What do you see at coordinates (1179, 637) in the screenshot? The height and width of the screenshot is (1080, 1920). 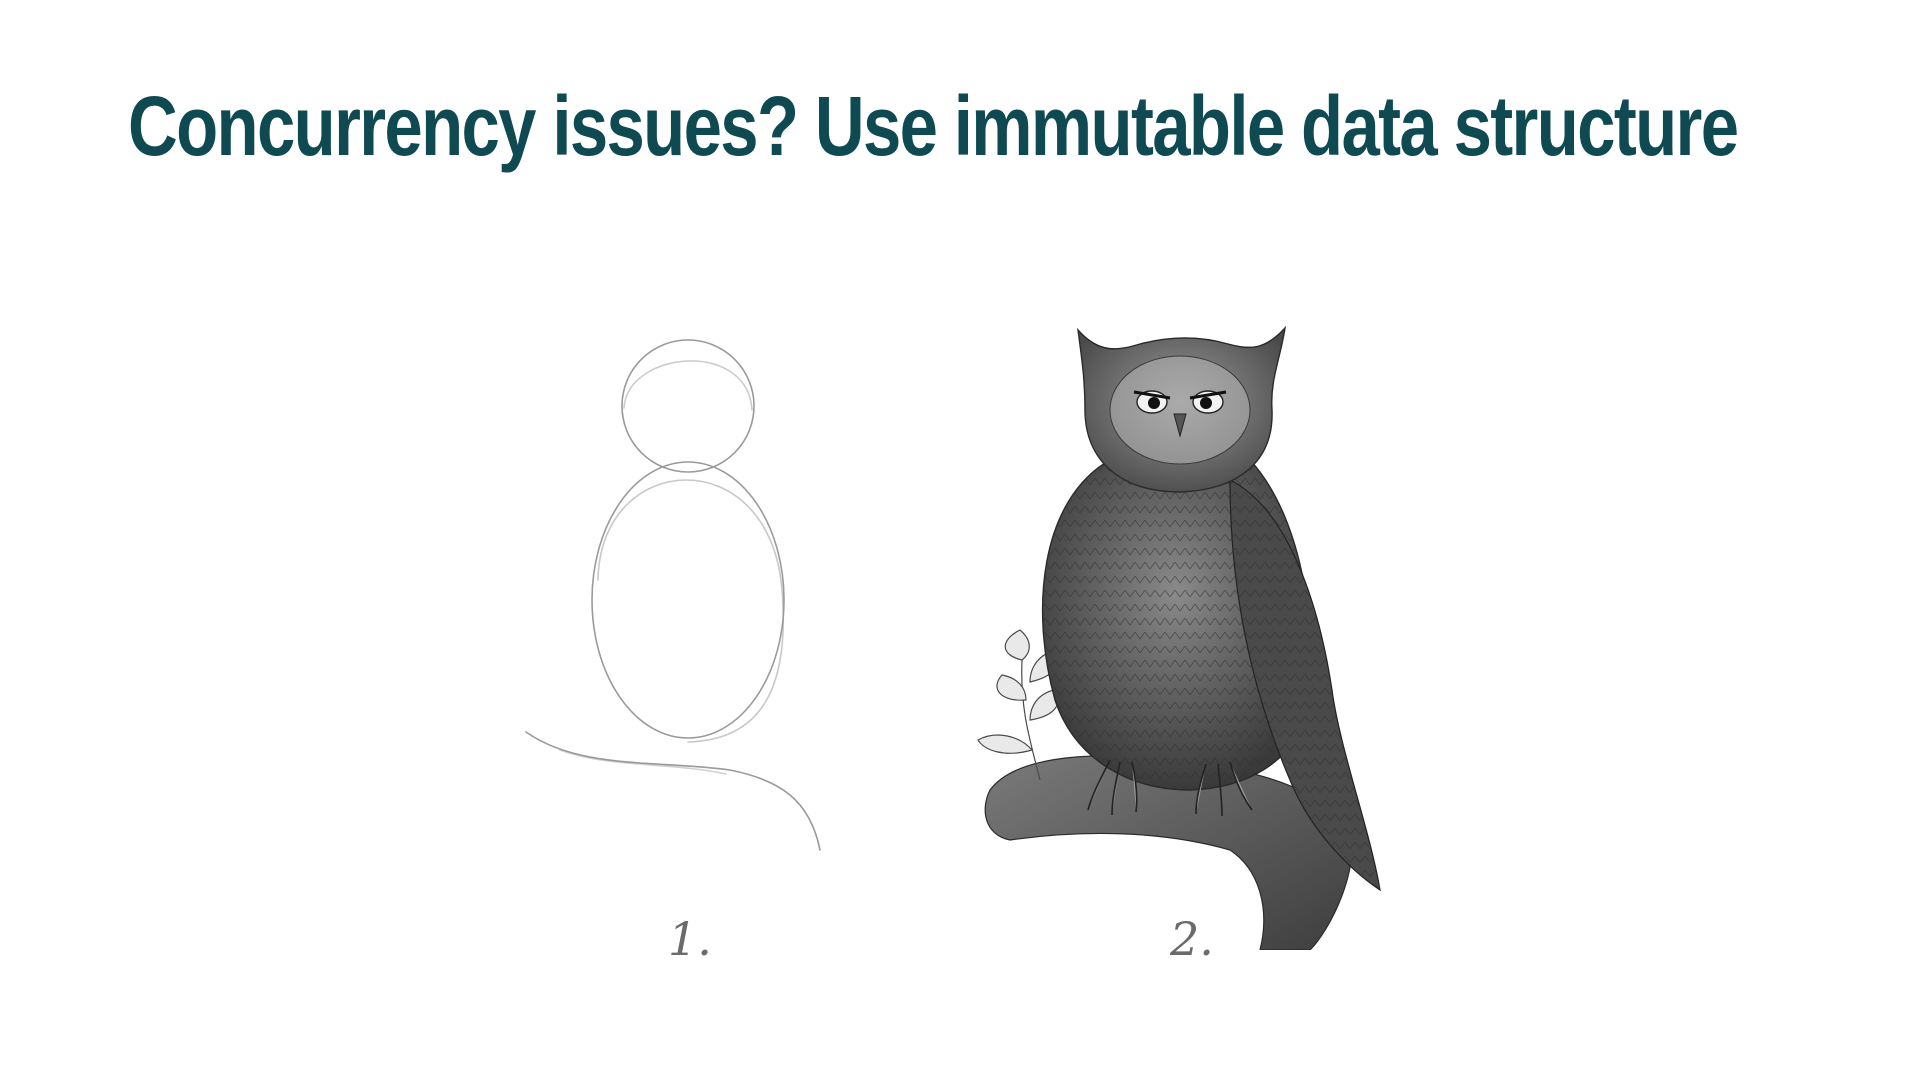 I see `owl-detailed-step-2-image` at bounding box center [1179, 637].